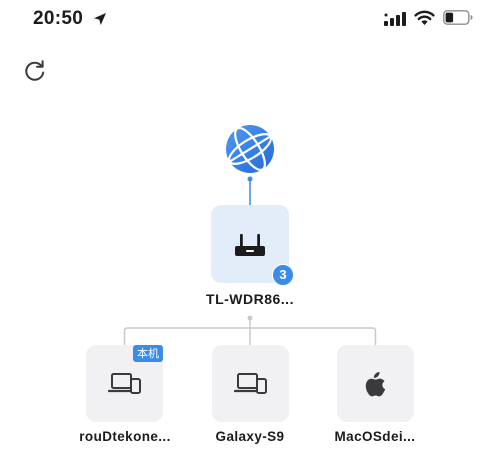  I want to click on router-icon, so click(250, 245).